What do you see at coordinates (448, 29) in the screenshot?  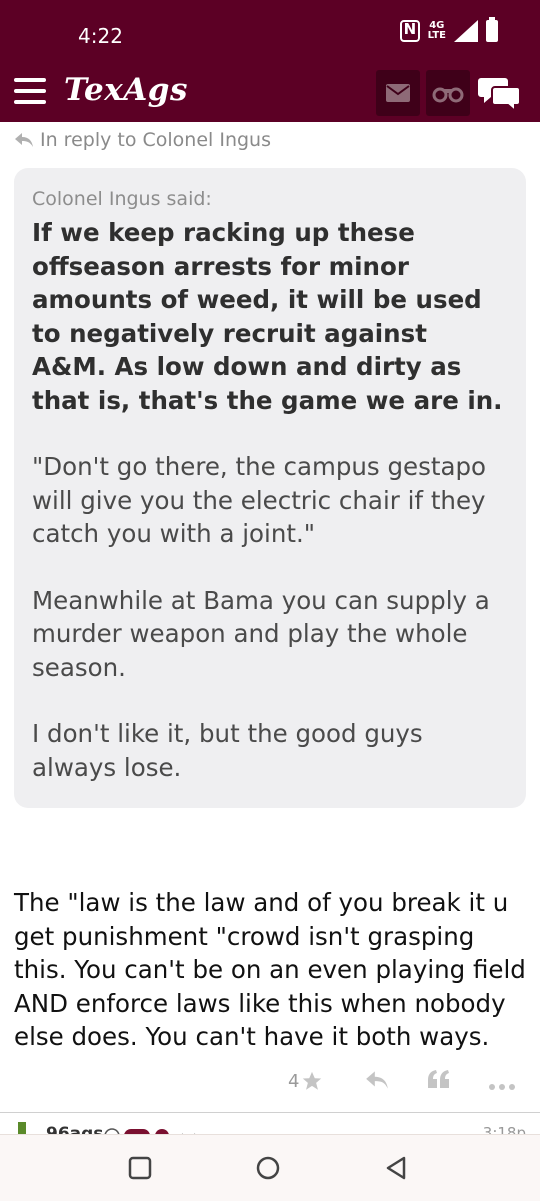 I see `status-icons: 4G LTE` at bounding box center [448, 29].